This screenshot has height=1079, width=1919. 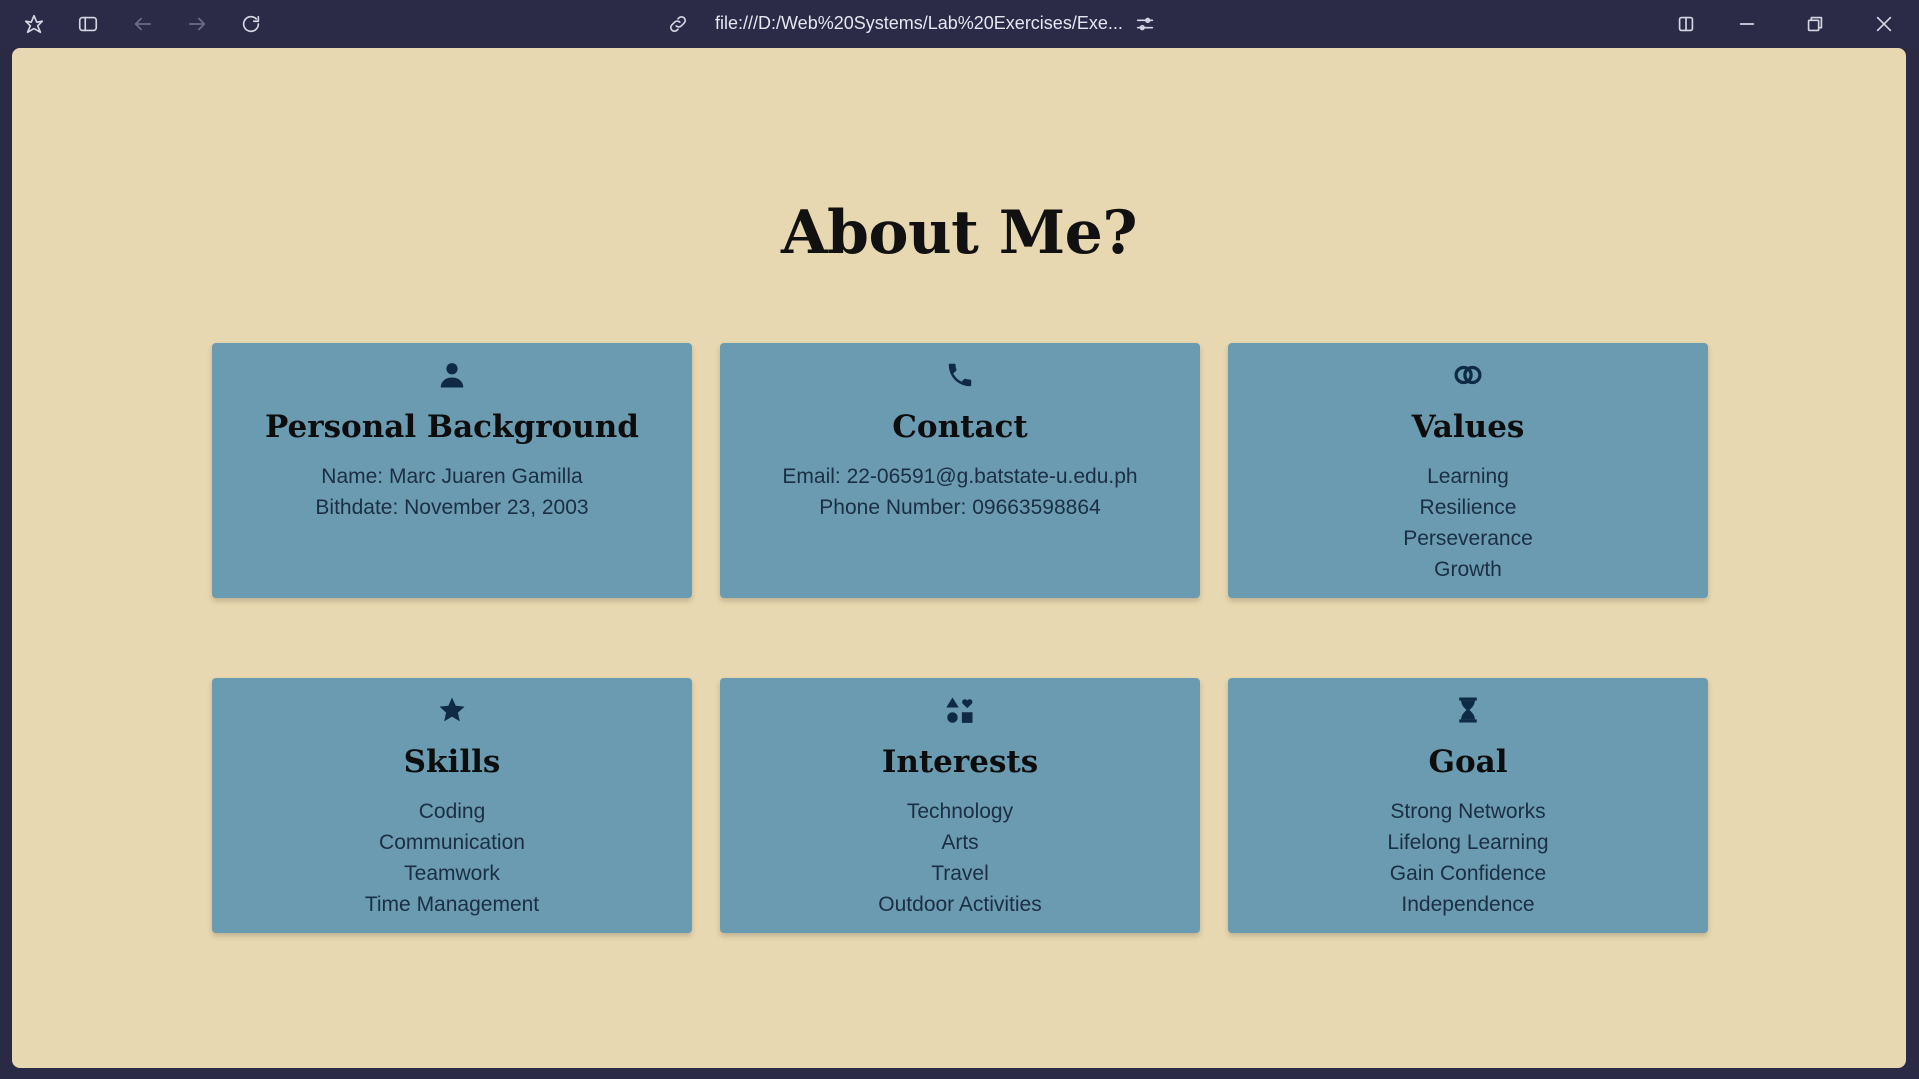 I want to click on card-line: Communication, so click(x=452, y=842).